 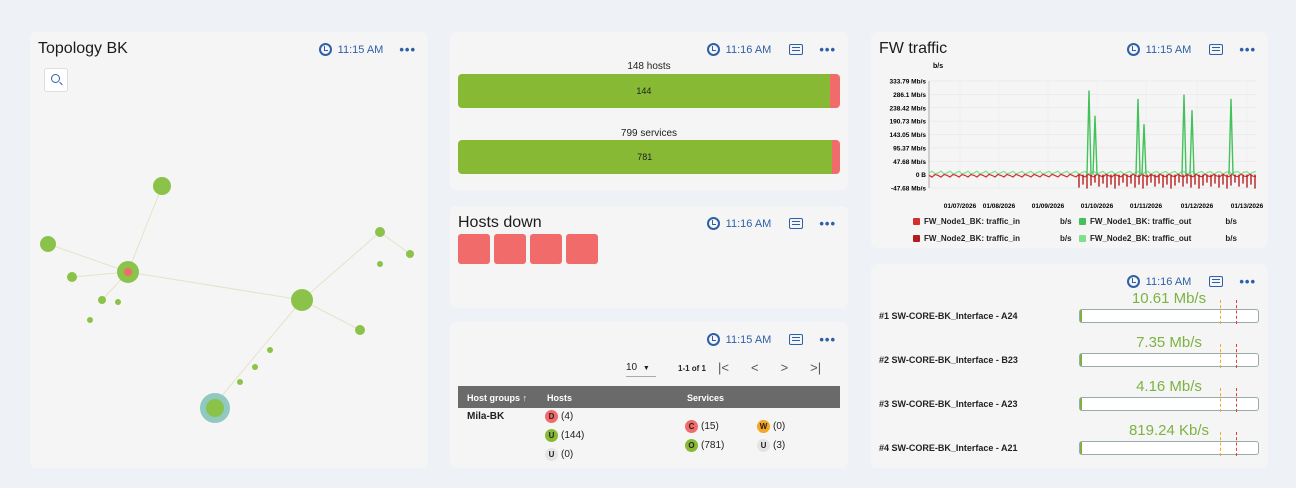 What do you see at coordinates (1141, 221) in the screenshot?
I see `legend-label: FW_Node1_BK: traffic_out` at bounding box center [1141, 221].